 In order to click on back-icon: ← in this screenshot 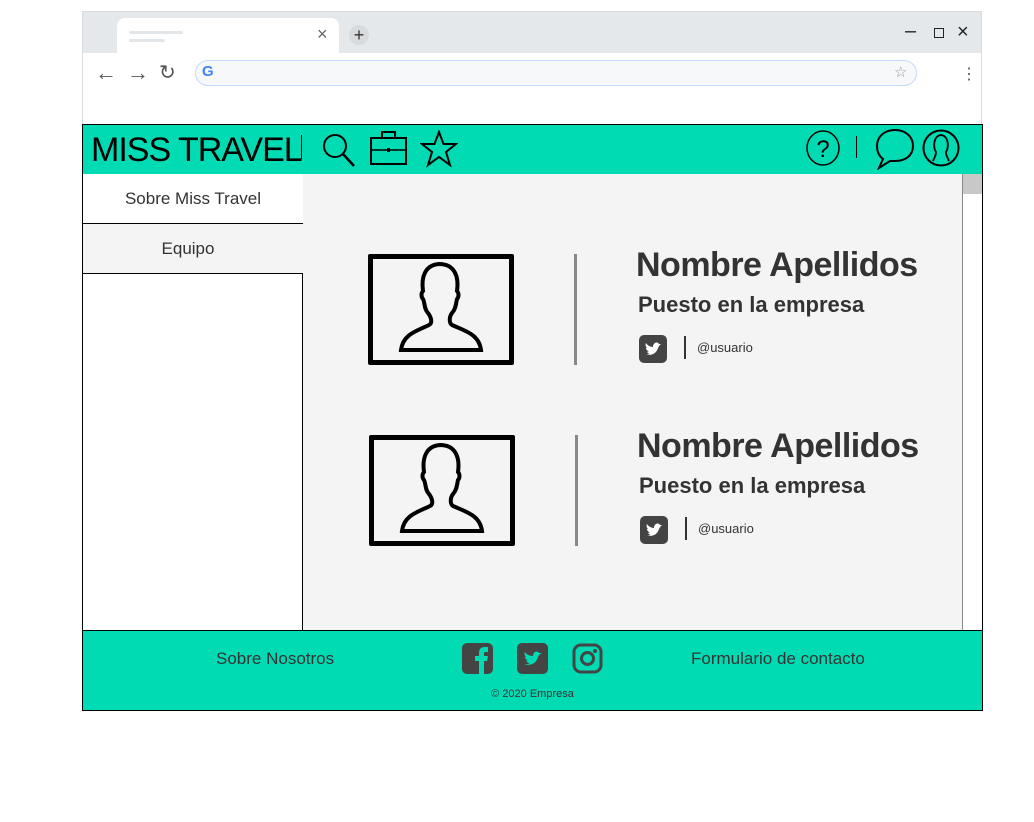, I will do `click(106, 73)`.